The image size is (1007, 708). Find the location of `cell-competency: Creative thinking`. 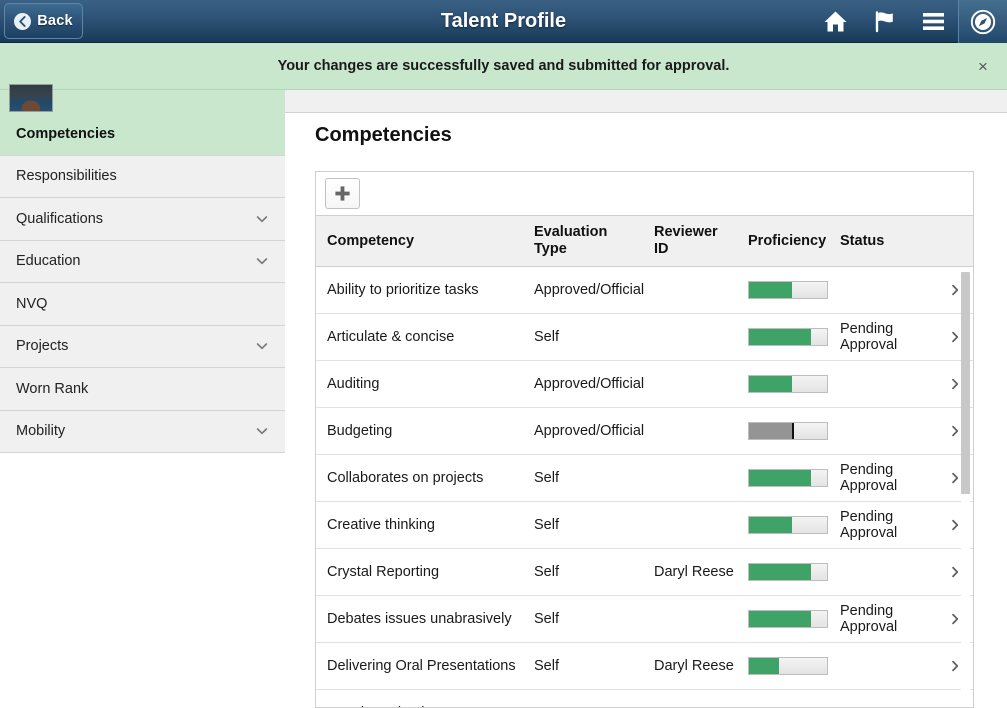

cell-competency: Creative thinking is located at coordinates (381, 525).